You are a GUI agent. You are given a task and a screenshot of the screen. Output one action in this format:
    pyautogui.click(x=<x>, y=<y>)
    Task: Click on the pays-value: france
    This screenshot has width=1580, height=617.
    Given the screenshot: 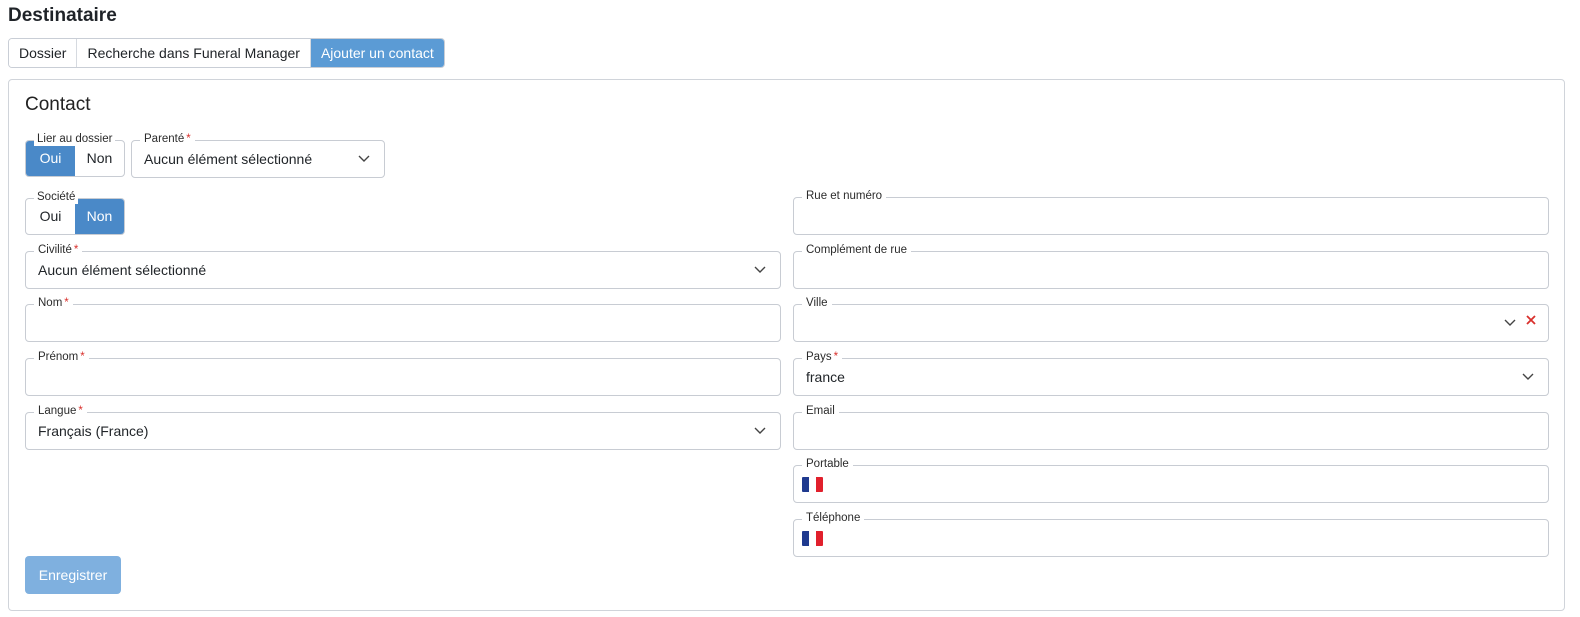 What is the action you would take?
    pyautogui.click(x=825, y=377)
    